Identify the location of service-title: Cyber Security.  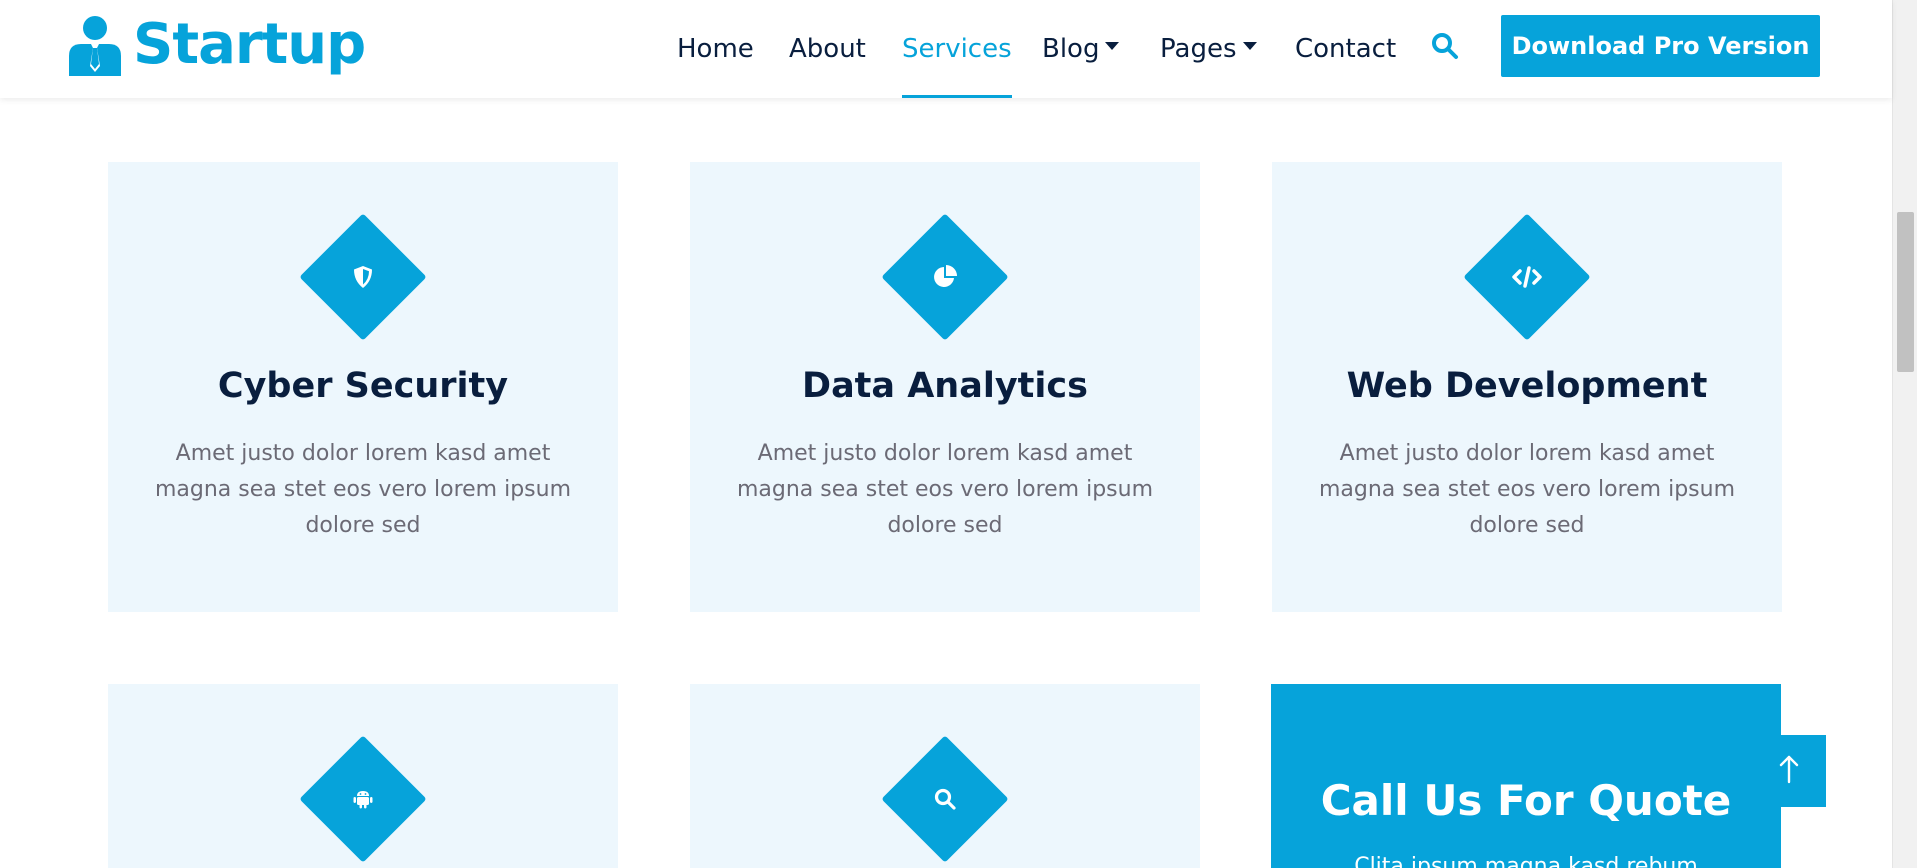
(363, 386).